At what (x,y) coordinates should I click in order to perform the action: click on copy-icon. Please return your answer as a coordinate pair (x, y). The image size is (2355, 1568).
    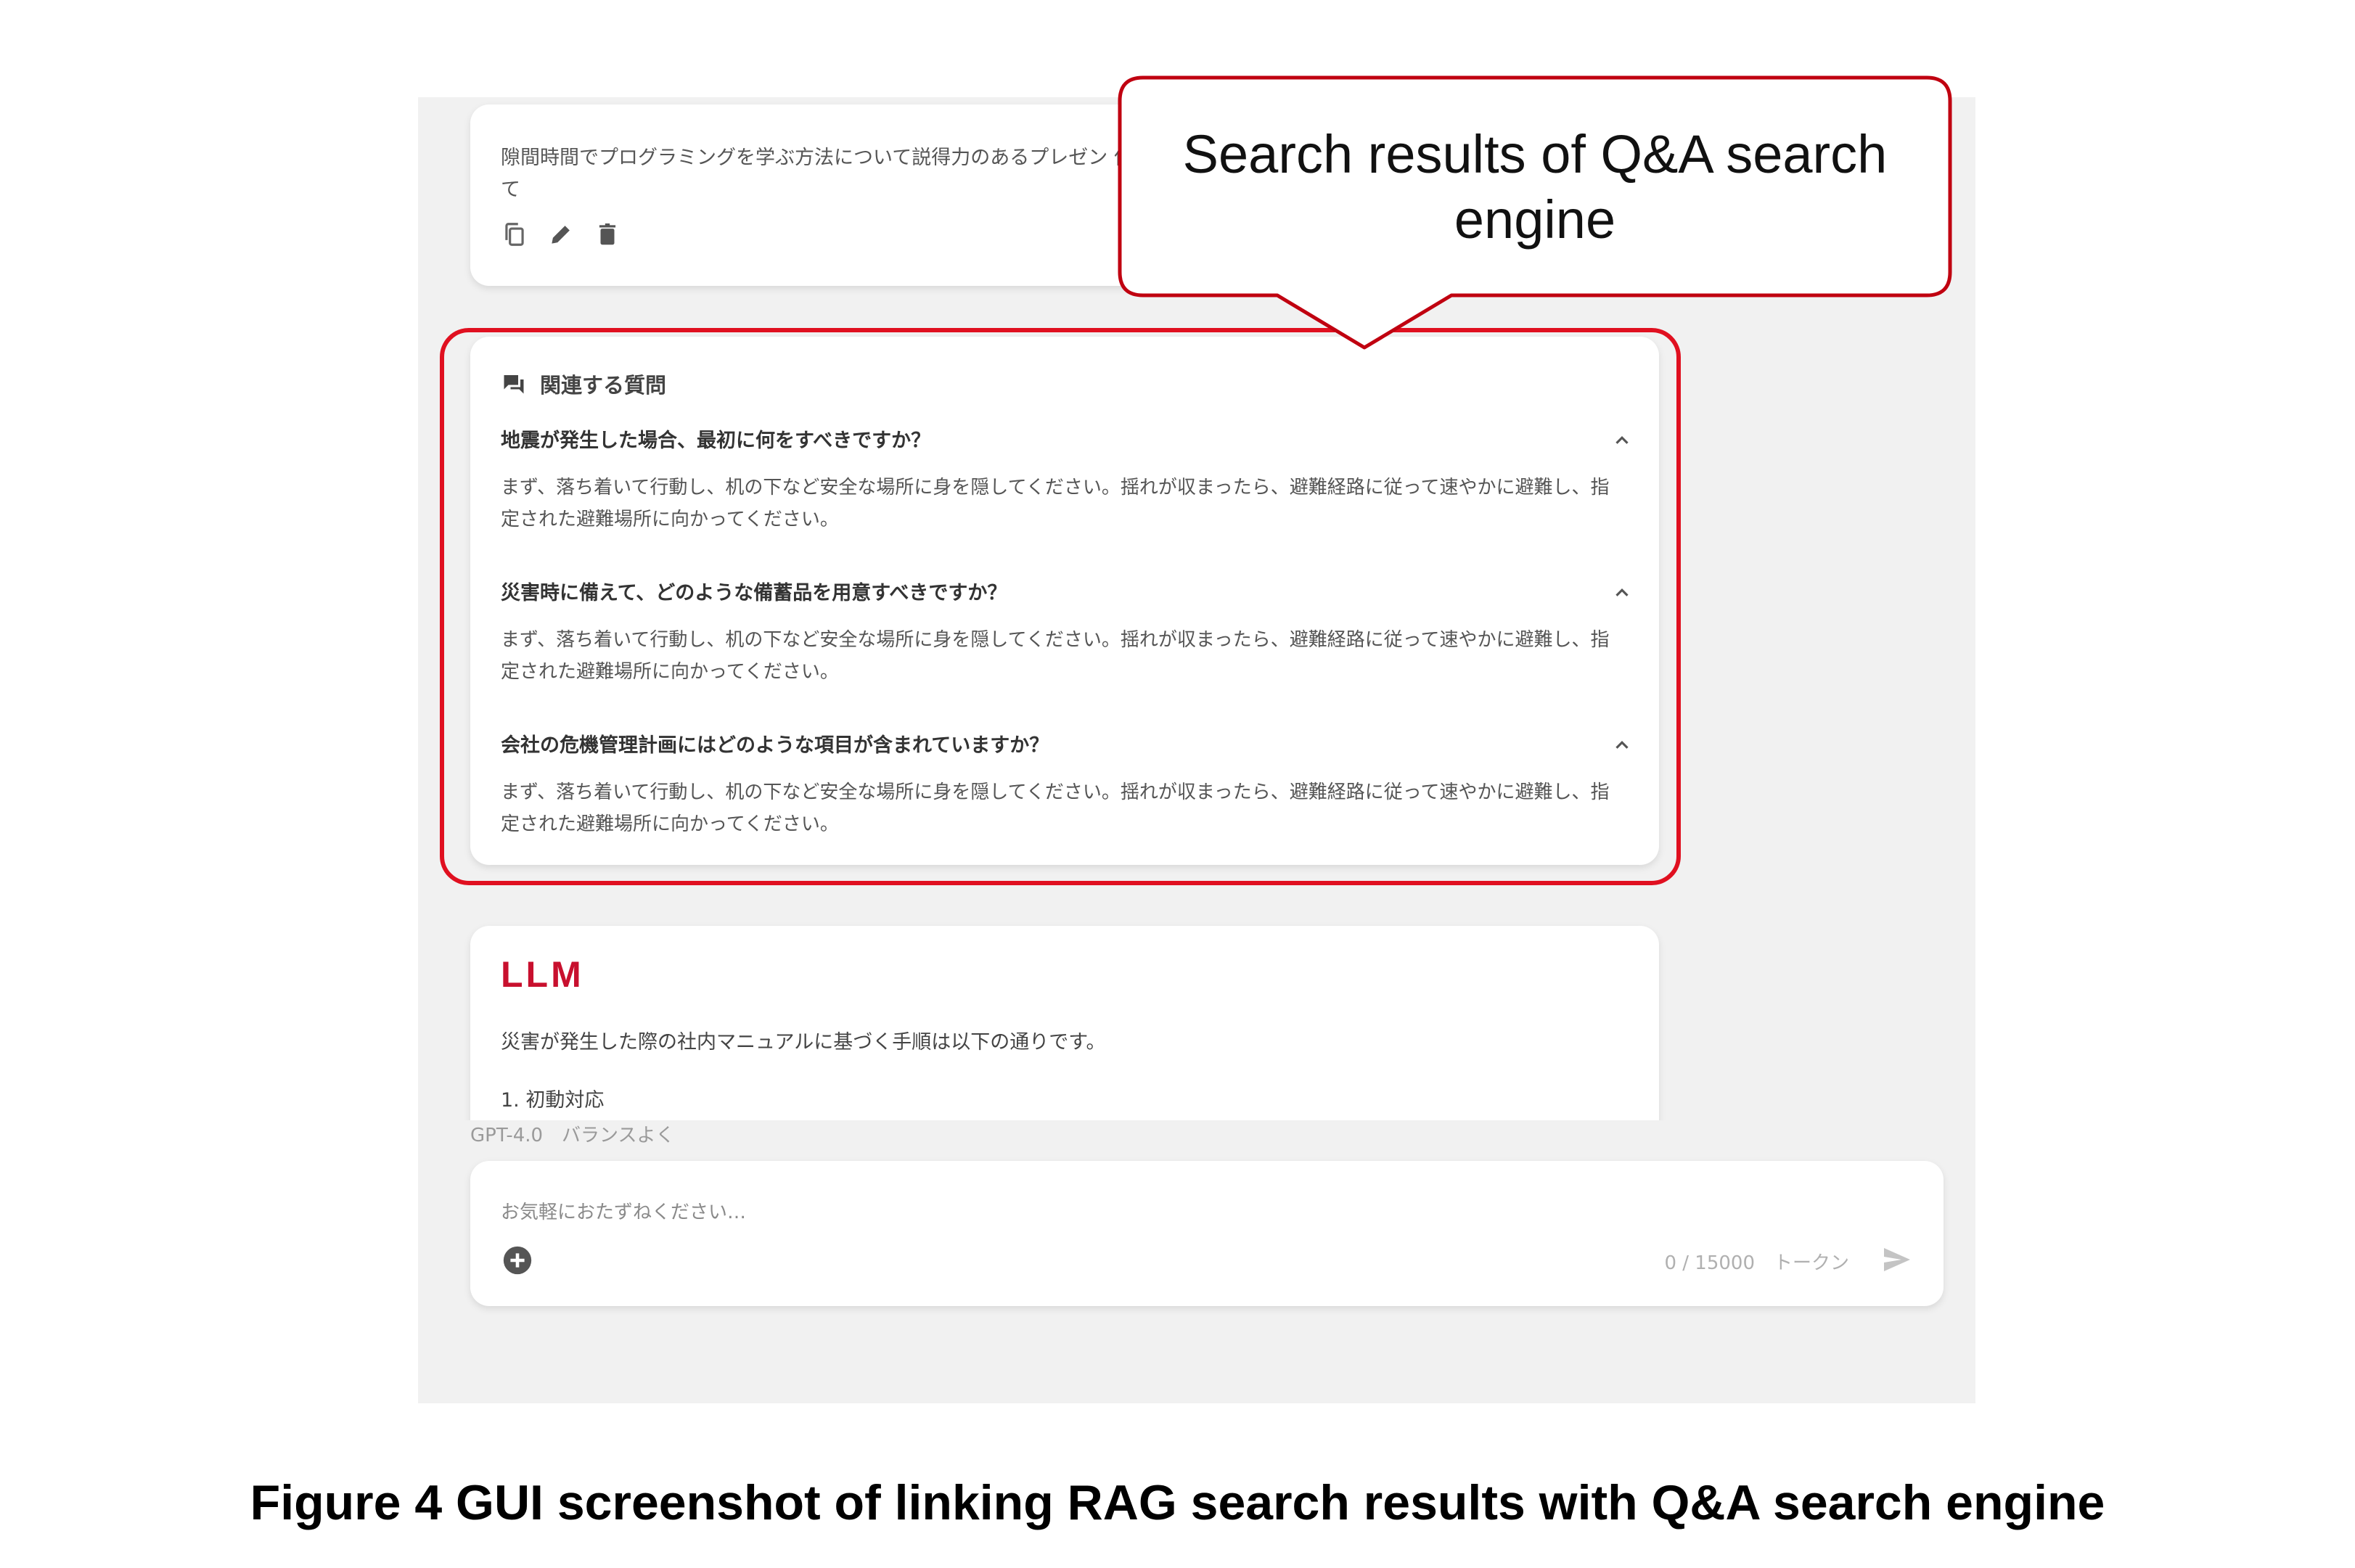
    Looking at the image, I should click on (514, 234).